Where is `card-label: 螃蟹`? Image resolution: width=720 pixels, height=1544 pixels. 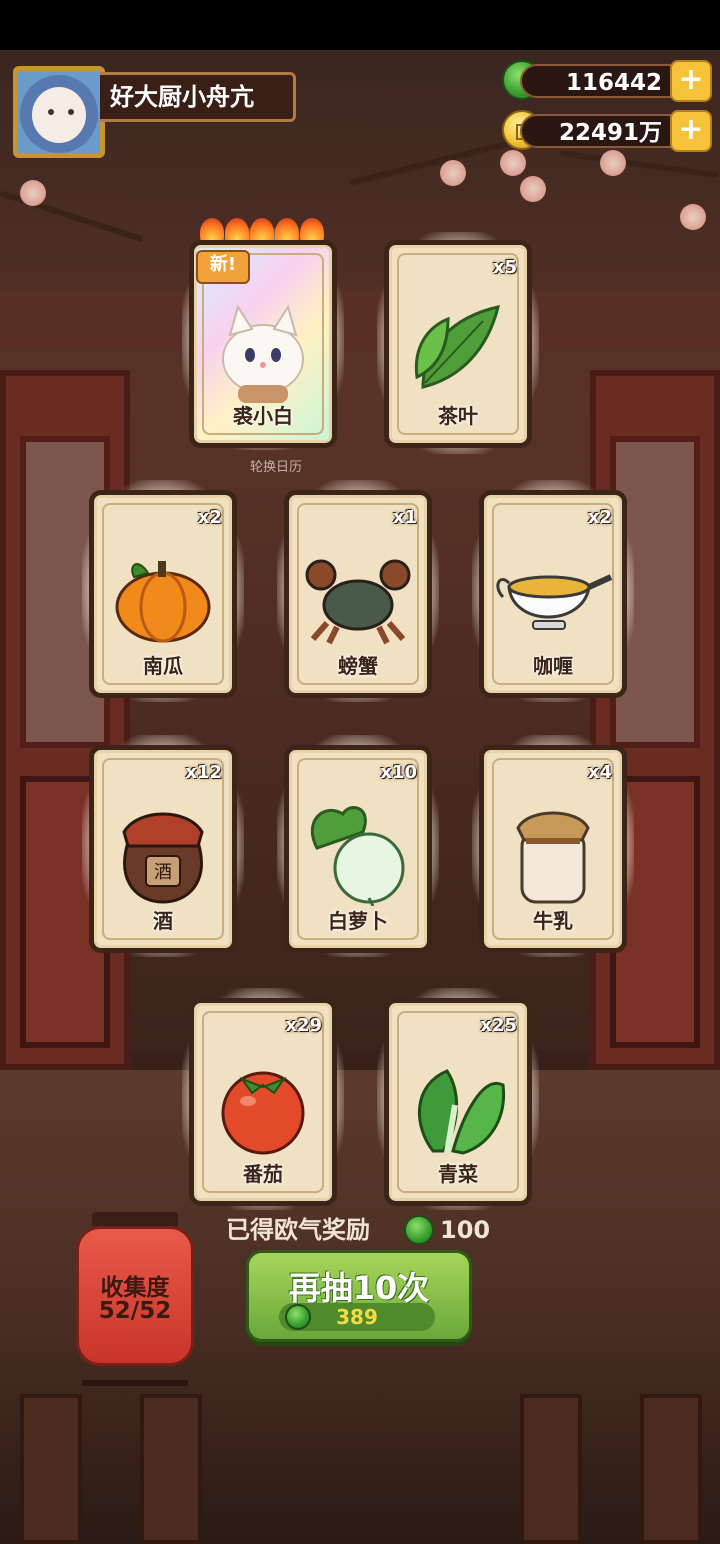
card-label: 螃蟹 is located at coordinates (358, 666).